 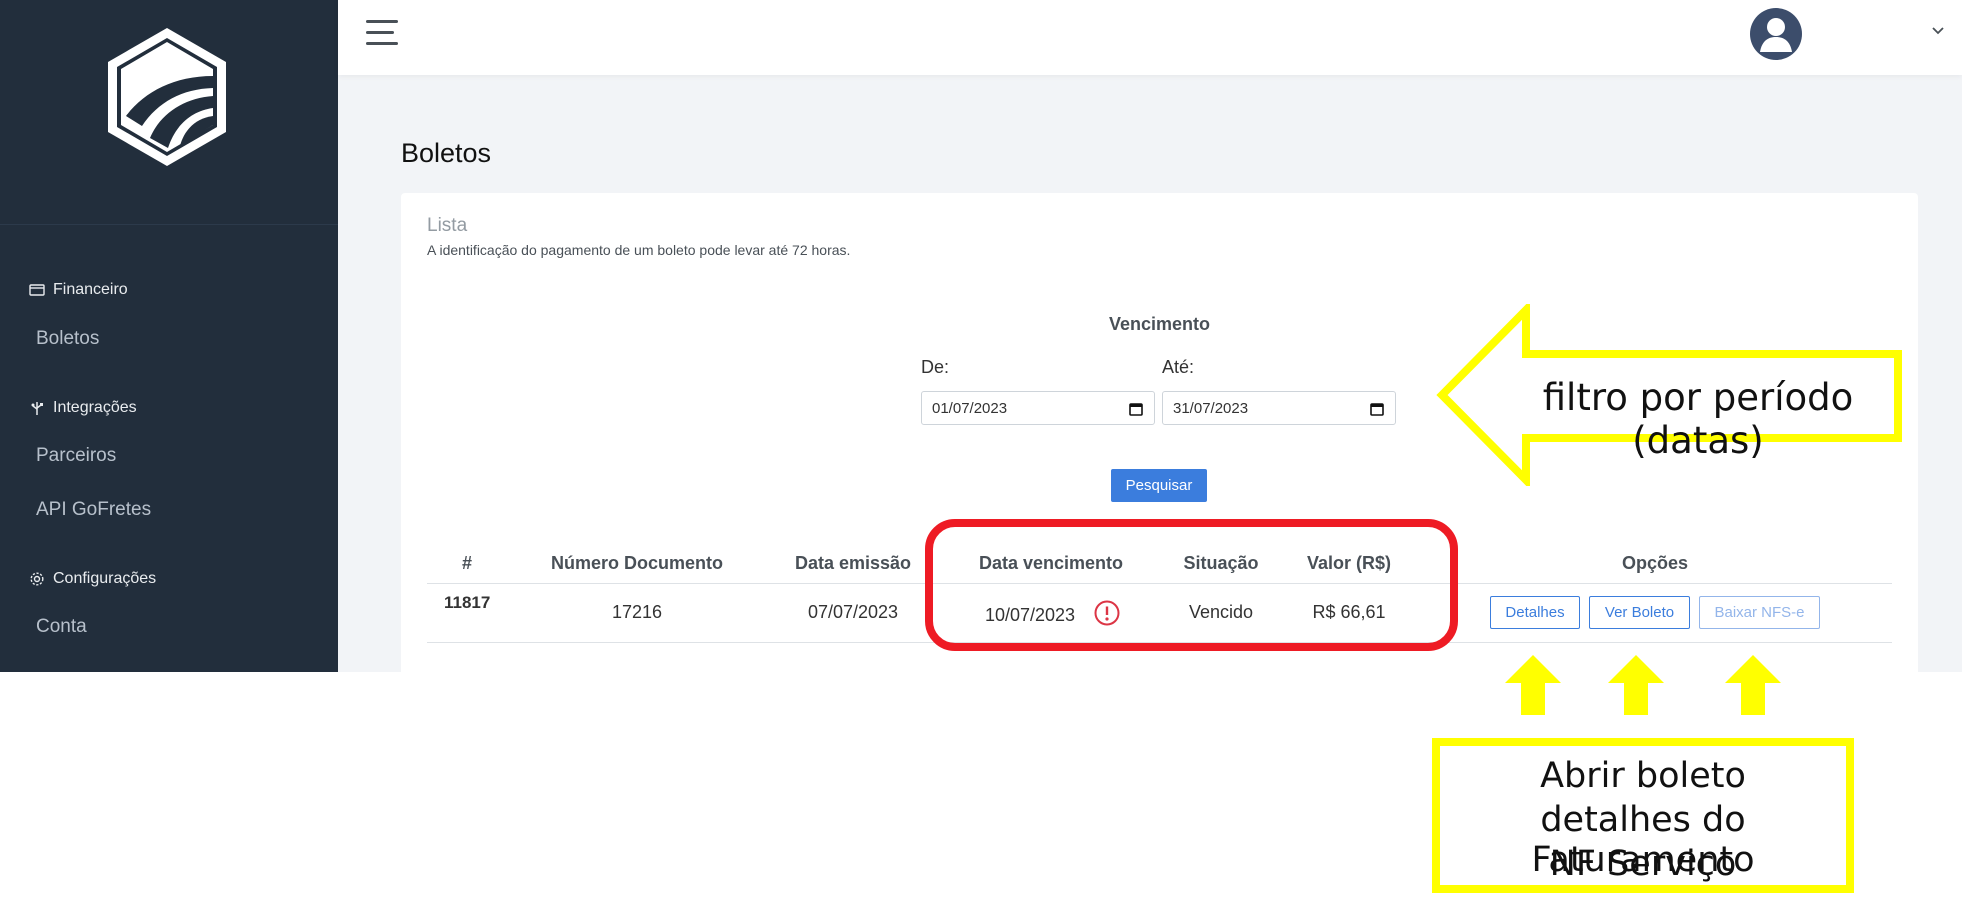 I want to click on row-id: 11817, so click(x=467, y=602).